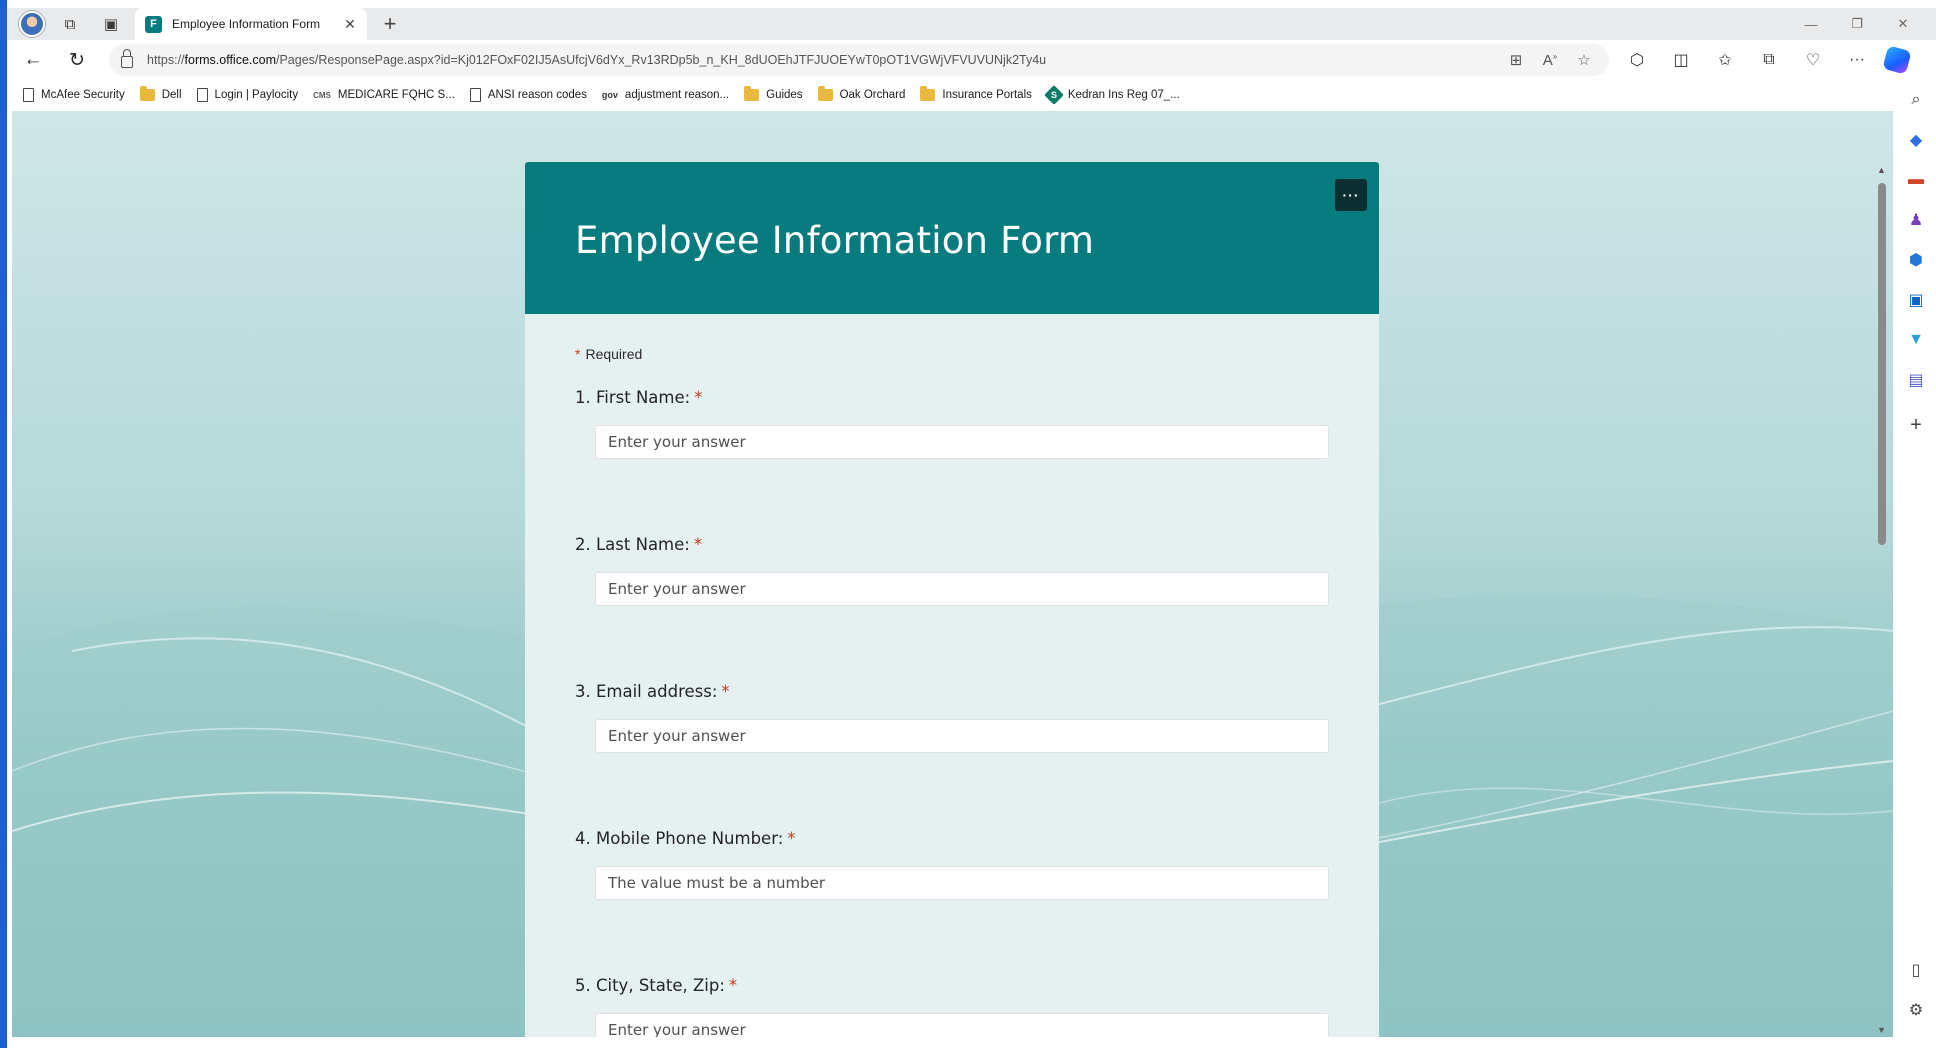  I want to click on question-first-name: 1. First Name: *, so click(955, 423).